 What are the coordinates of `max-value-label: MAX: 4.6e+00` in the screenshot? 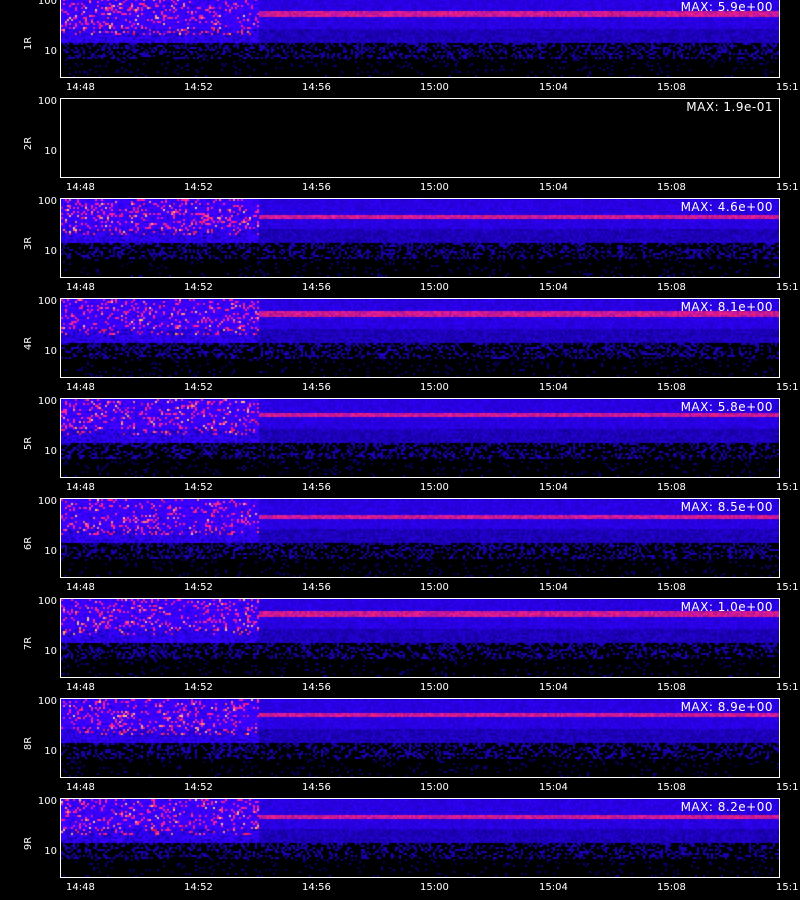 It's located at (726, 207).